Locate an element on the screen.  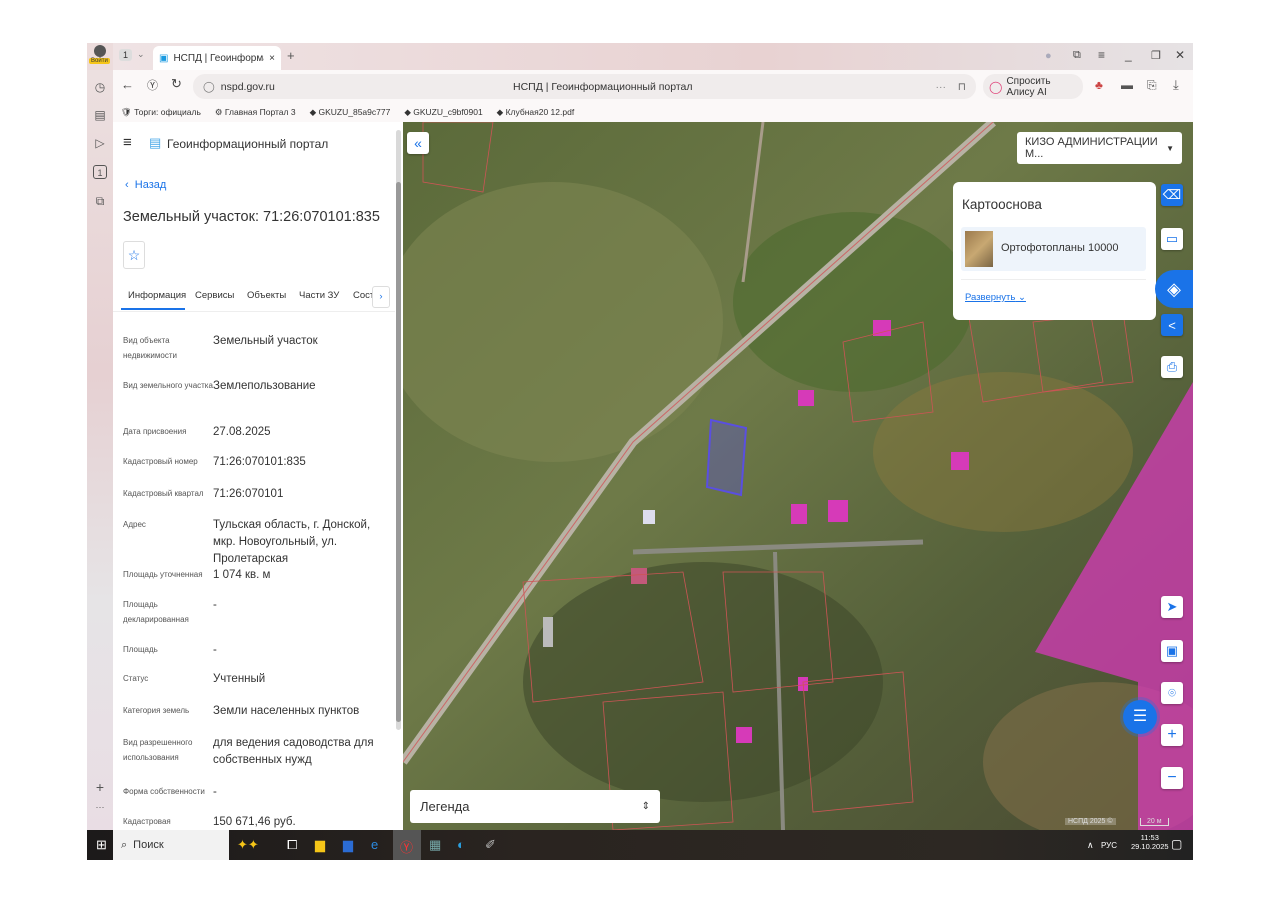
screenshot-icon: ⧉ is located at coordinates (100, 201).